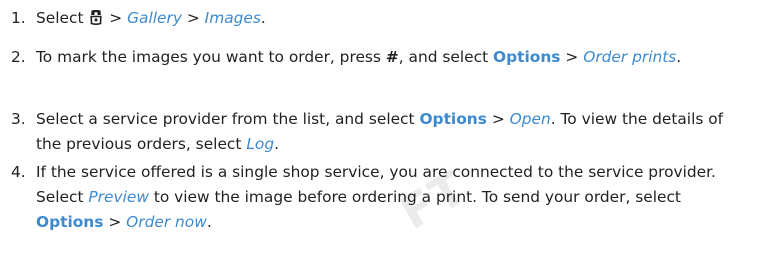  What do you see at coordinates (18, 57) in the screenshot?
I see `step-number: 2.` at bounding box center [18, 57].